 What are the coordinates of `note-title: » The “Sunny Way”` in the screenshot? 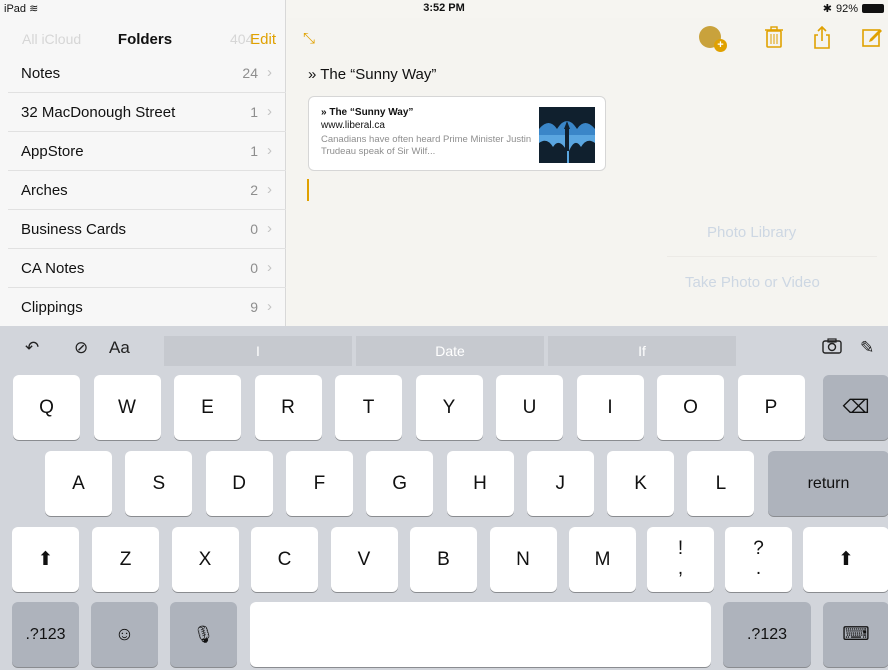 It's located at (372, 74).